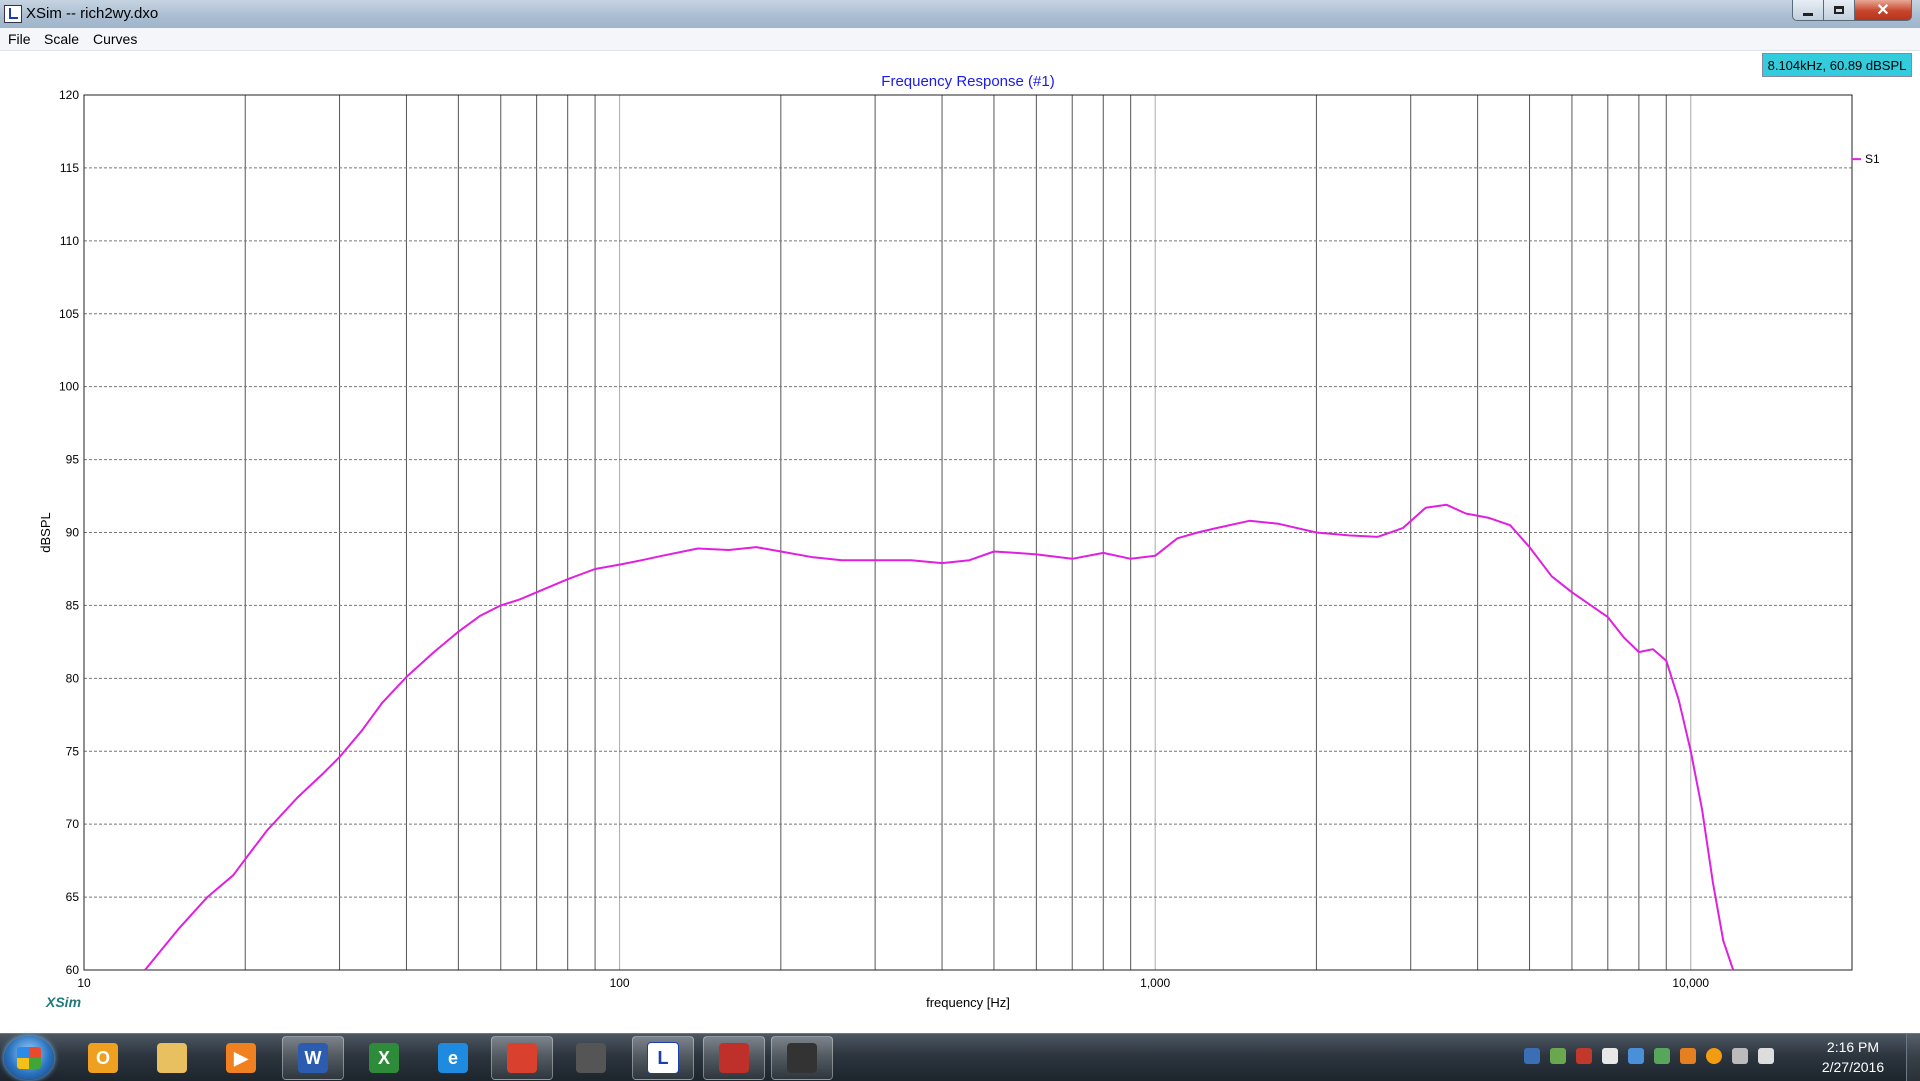  I want to click on speaker-app-icon, so click(591, 1058).